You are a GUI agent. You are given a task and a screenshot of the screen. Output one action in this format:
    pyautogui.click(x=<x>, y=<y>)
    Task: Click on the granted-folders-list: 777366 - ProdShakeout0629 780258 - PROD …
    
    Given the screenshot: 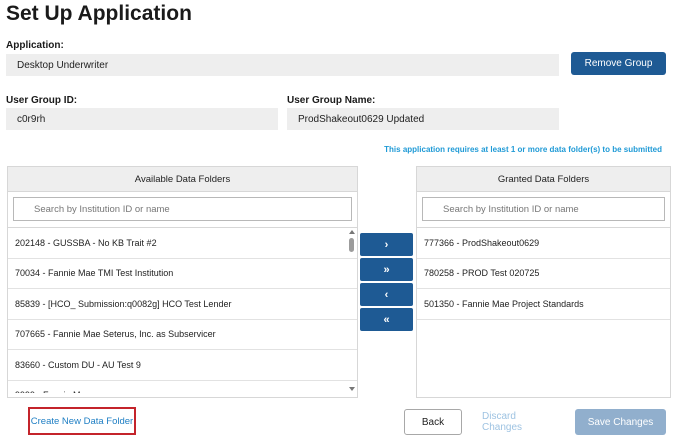 What is the action you would take?
    pyautogui.click(x=543, y=310)
    